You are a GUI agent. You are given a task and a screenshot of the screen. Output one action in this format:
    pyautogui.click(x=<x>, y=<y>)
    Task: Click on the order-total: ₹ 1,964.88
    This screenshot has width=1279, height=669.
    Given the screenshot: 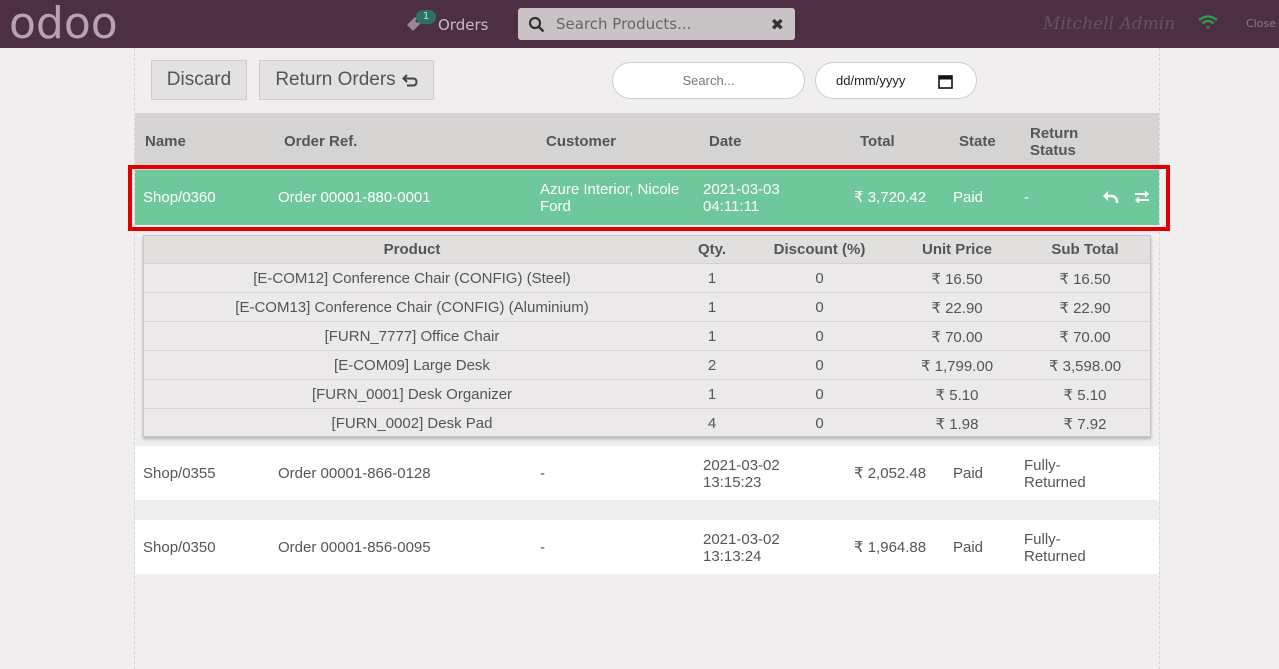 What is the action you would take?
    pyautogui.click(x=890, y=547)
    